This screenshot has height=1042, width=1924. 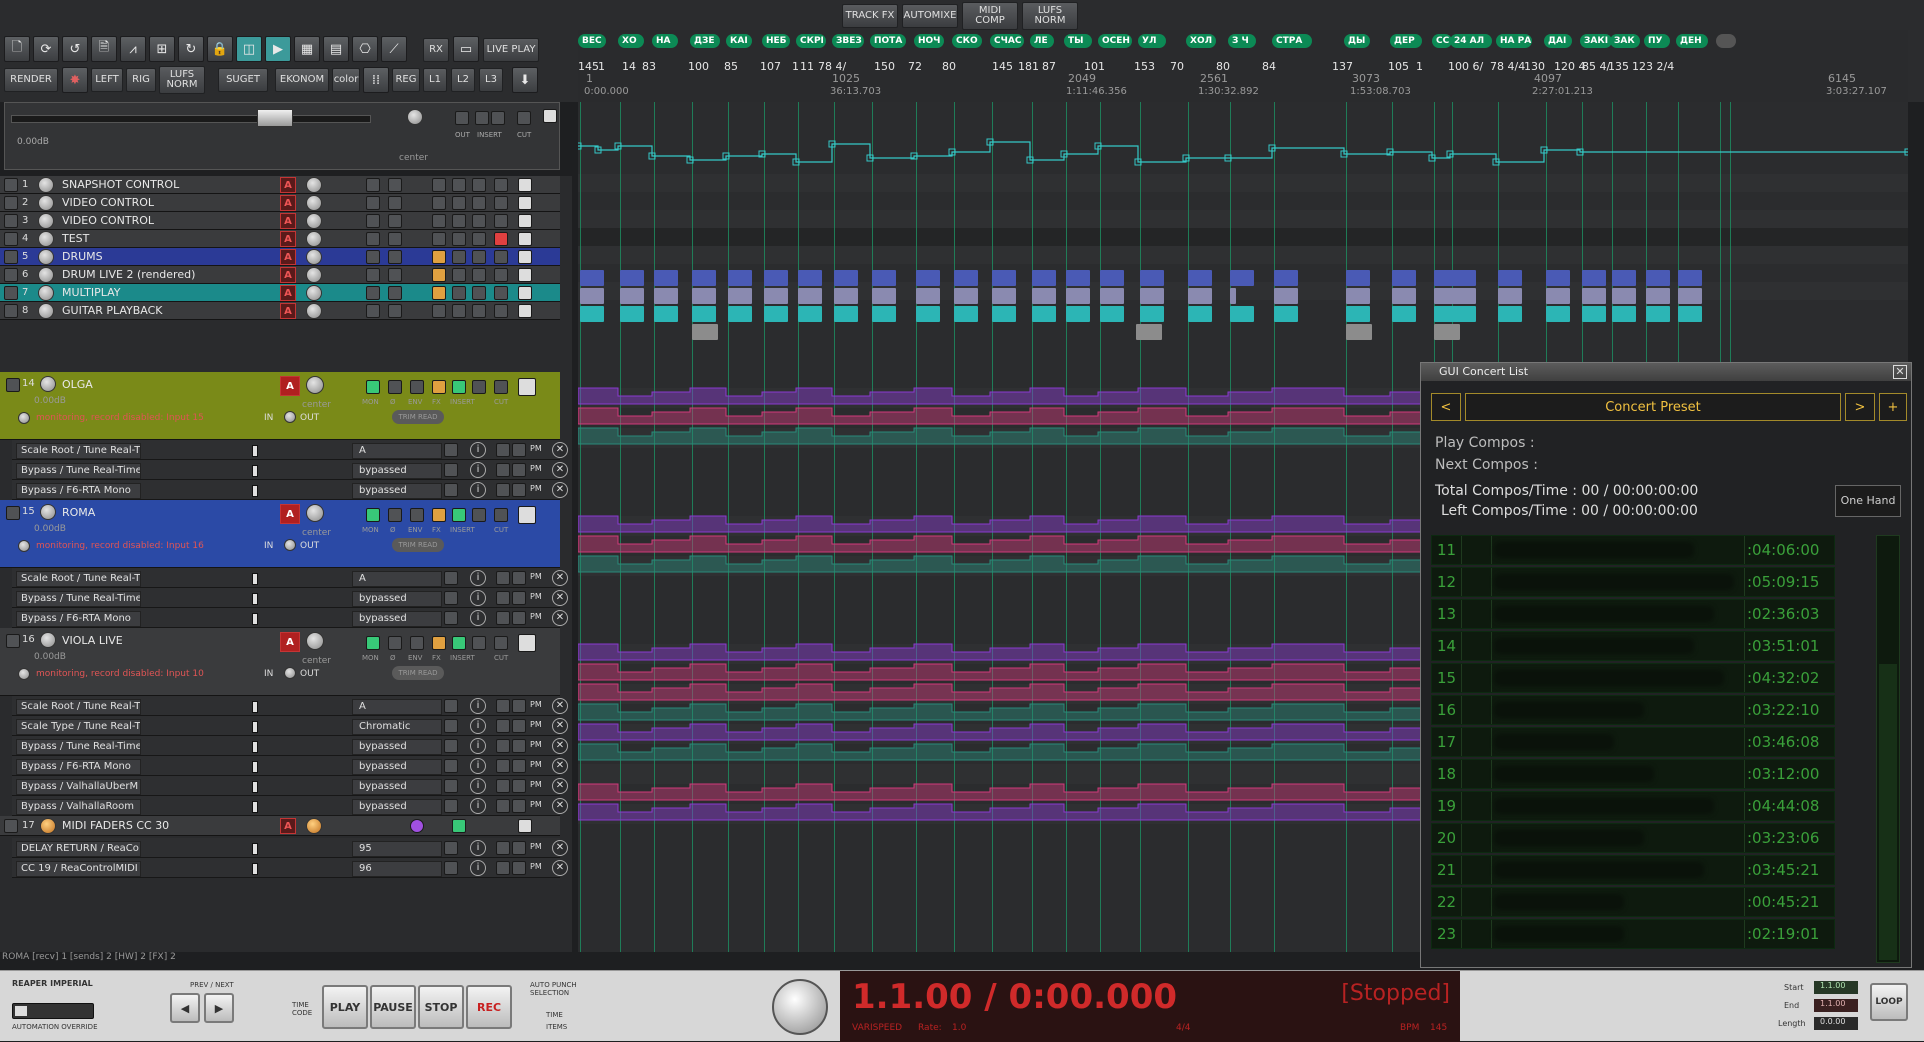 What do you see at coordinates (1868, 501) in the screenshot?
I see `one-hand-button: One Hand` at bounding box center [1868, 501].